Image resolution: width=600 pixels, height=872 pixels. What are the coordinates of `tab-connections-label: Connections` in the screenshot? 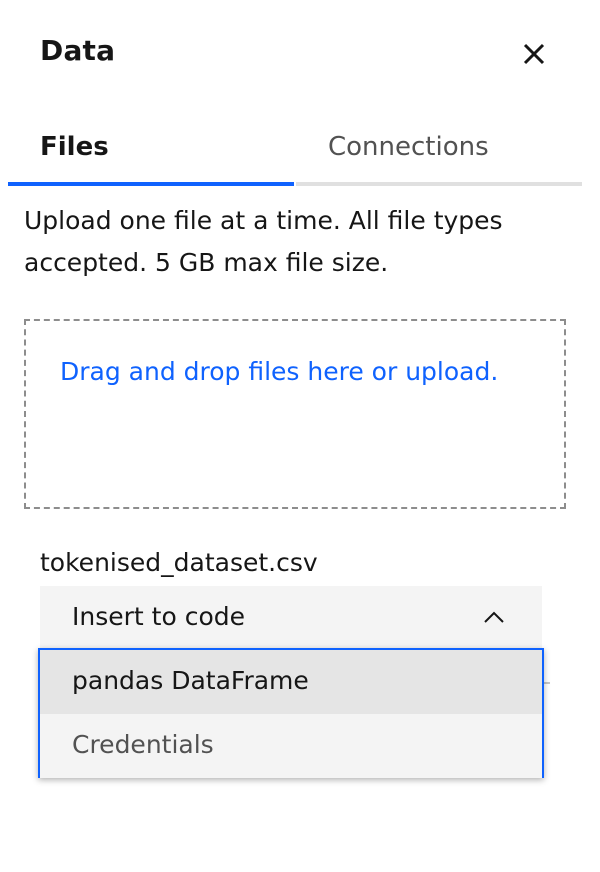 It's located at (408, 147).